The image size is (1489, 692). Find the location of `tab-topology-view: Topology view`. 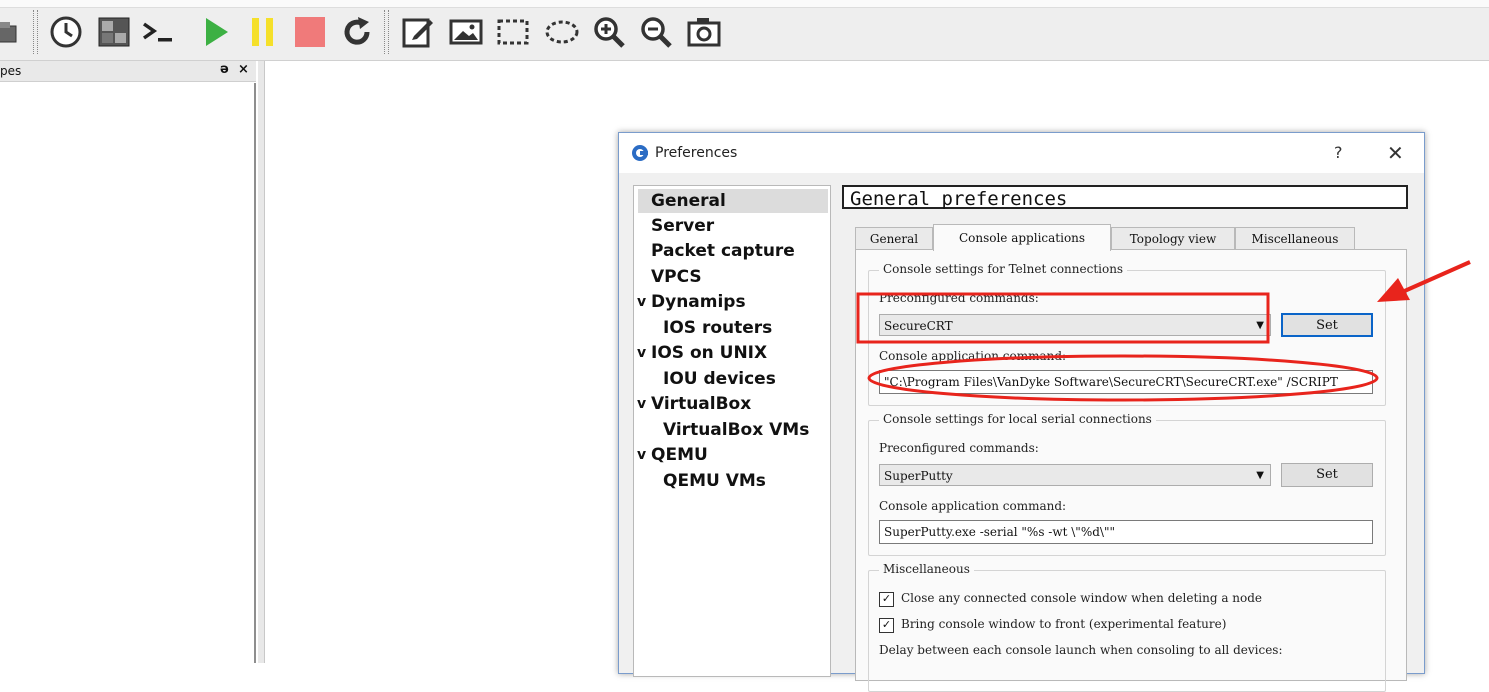

tab-topology-view: Topology view is located at coordinates (1173, 238).